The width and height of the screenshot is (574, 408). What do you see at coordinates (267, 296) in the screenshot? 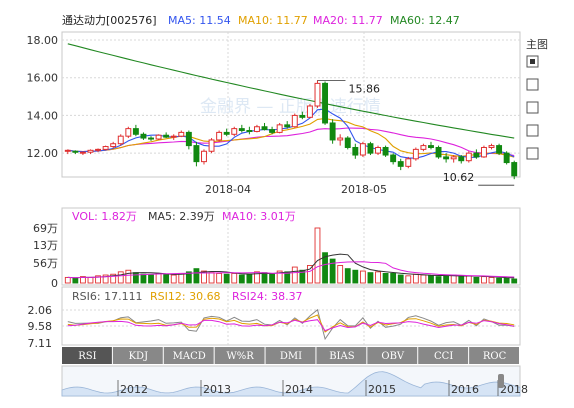
I see `rsi24-label: RSI24: 38.37` at bounding box center [267, 296].